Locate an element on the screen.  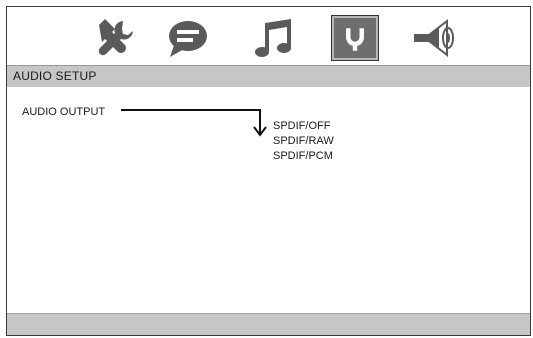
speaker-icon is located at coordinates (435, 38).